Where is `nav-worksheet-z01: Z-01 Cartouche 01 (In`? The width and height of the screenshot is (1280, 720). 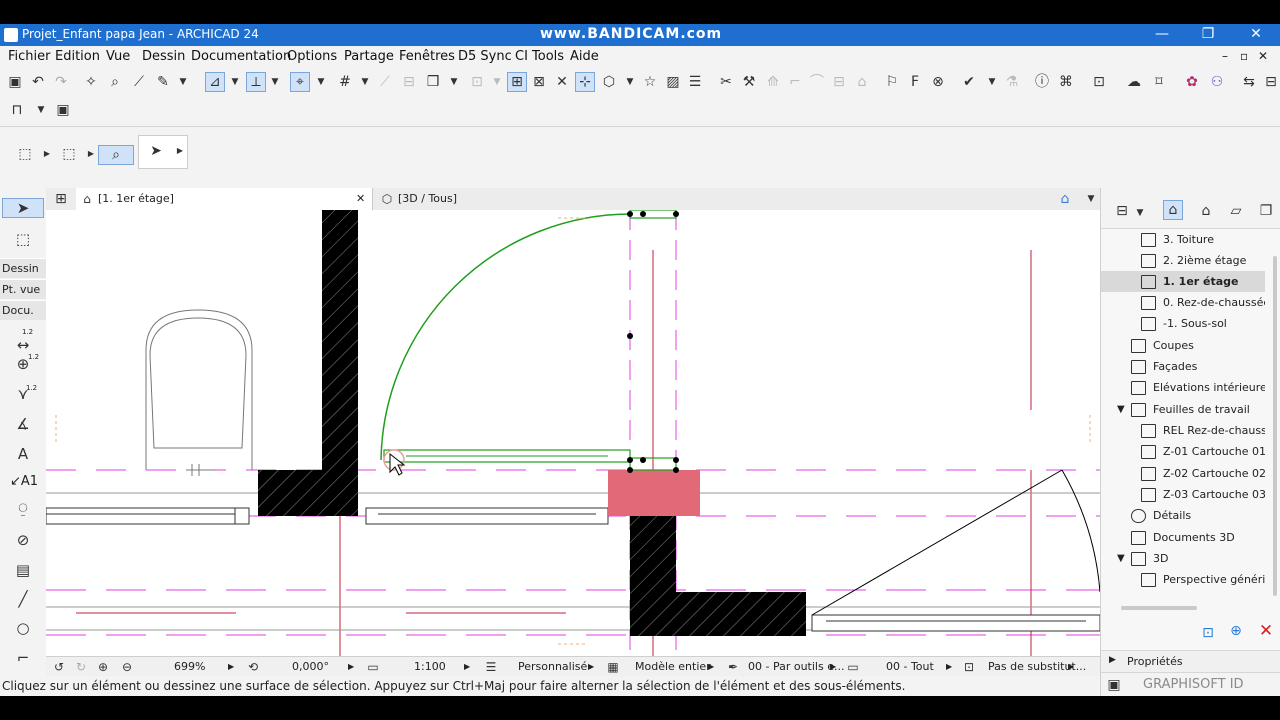
nav-worksheet-z01: Z-01 Cartouche 01 (In is located at coordinates (1183, 451).